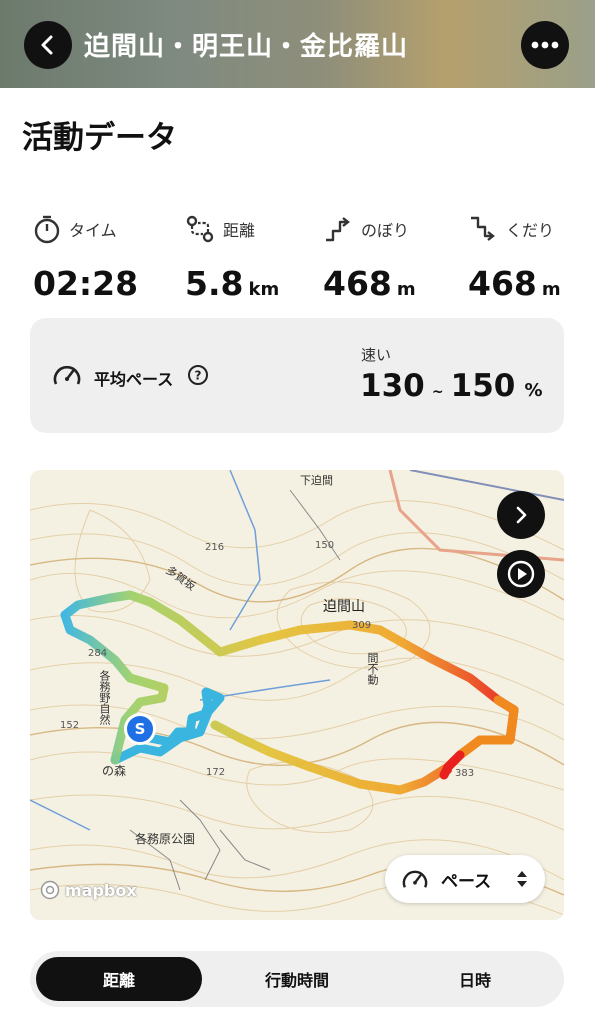  I want to click on ascent-icon, so click(338, 229).